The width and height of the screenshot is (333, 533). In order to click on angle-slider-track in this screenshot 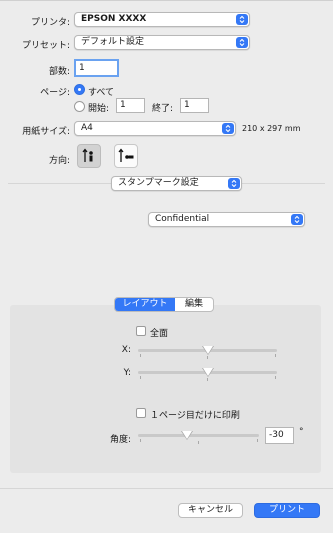, I will do `click(198, 435)`.